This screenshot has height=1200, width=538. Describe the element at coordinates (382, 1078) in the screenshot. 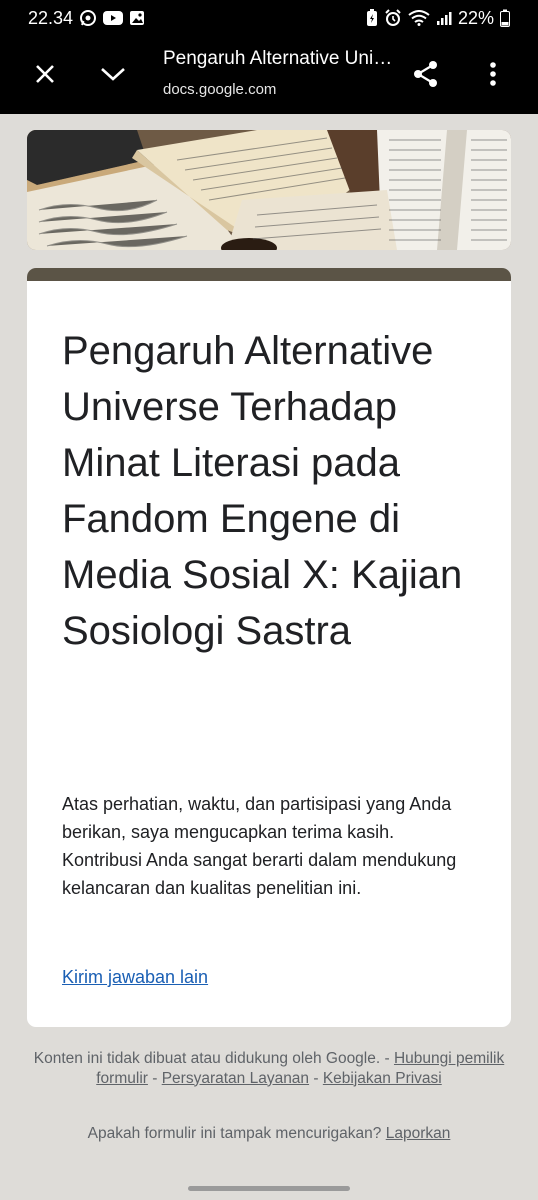

I see `privacy-link: Kebijakan Privasi` at that location.